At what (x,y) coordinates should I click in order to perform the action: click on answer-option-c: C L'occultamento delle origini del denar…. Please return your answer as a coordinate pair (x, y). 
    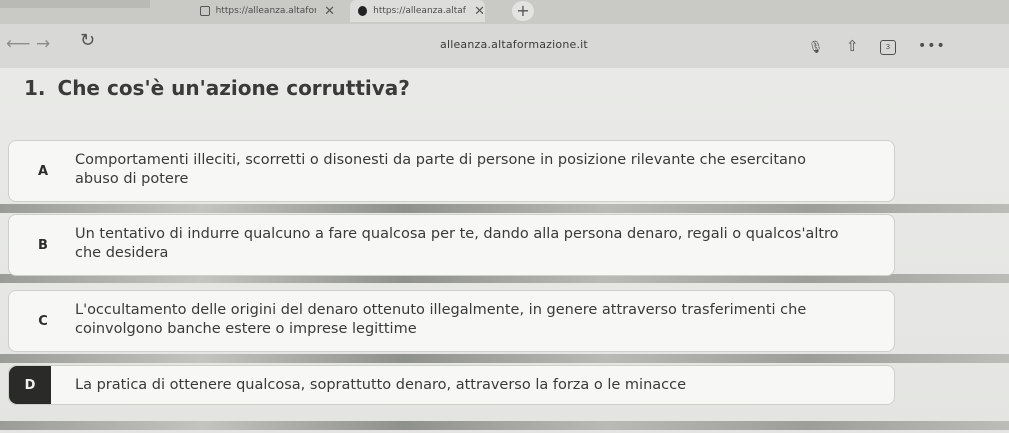
    Looking at the image, I should click on (451, 321).